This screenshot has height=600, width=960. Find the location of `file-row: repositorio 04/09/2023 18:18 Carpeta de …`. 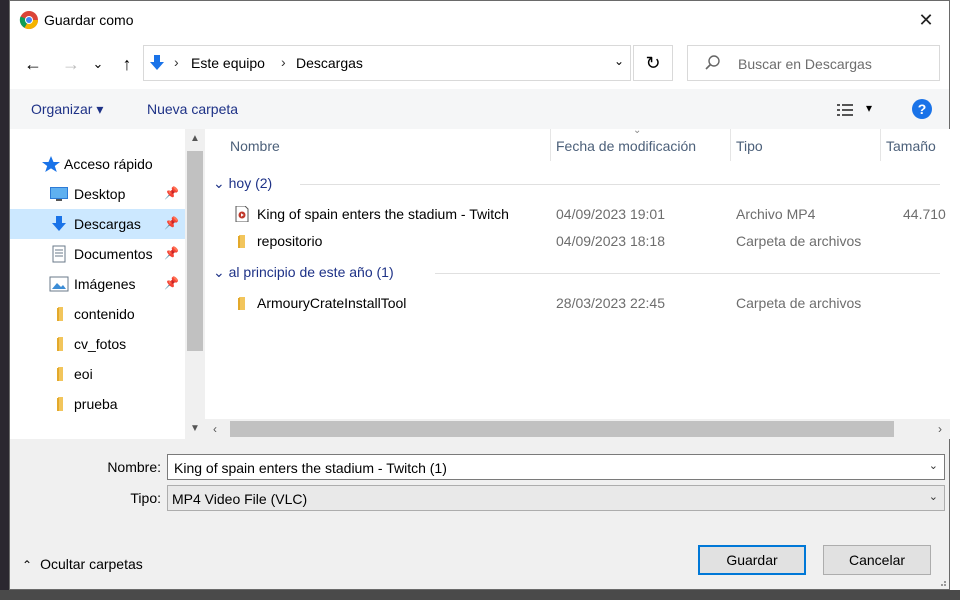

file-row: repositorio 04/09/2023 18:18 Carpeta de … is located at coordinates (585, 241).